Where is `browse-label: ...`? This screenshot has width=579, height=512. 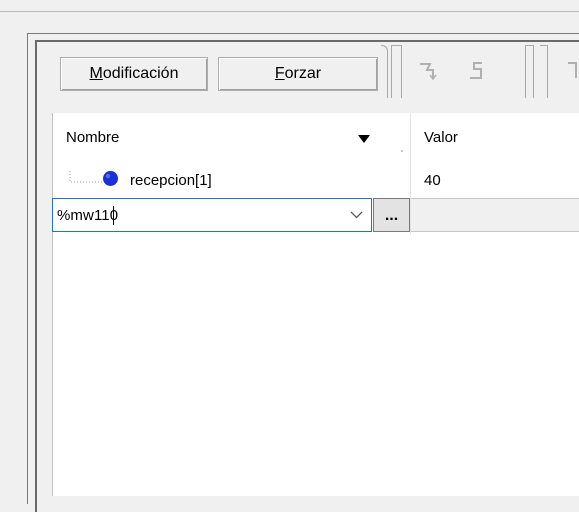 browse-label: ... is located at coordinates (391, 215).